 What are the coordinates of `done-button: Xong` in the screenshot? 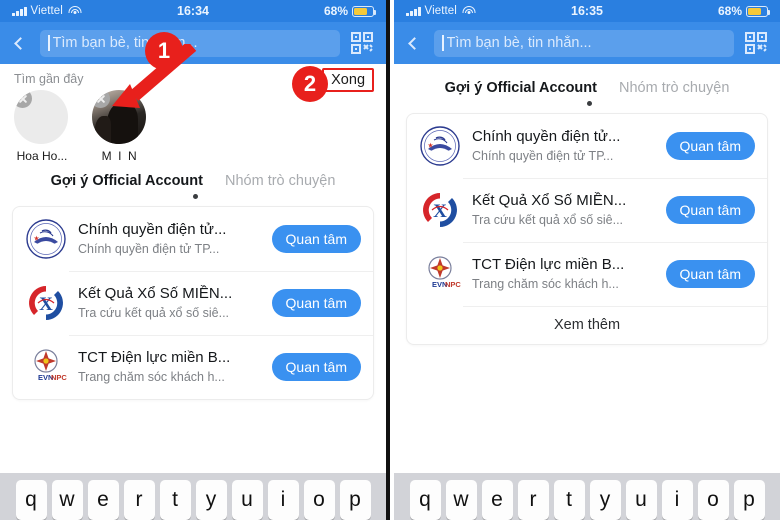 It's located at (348, 80).